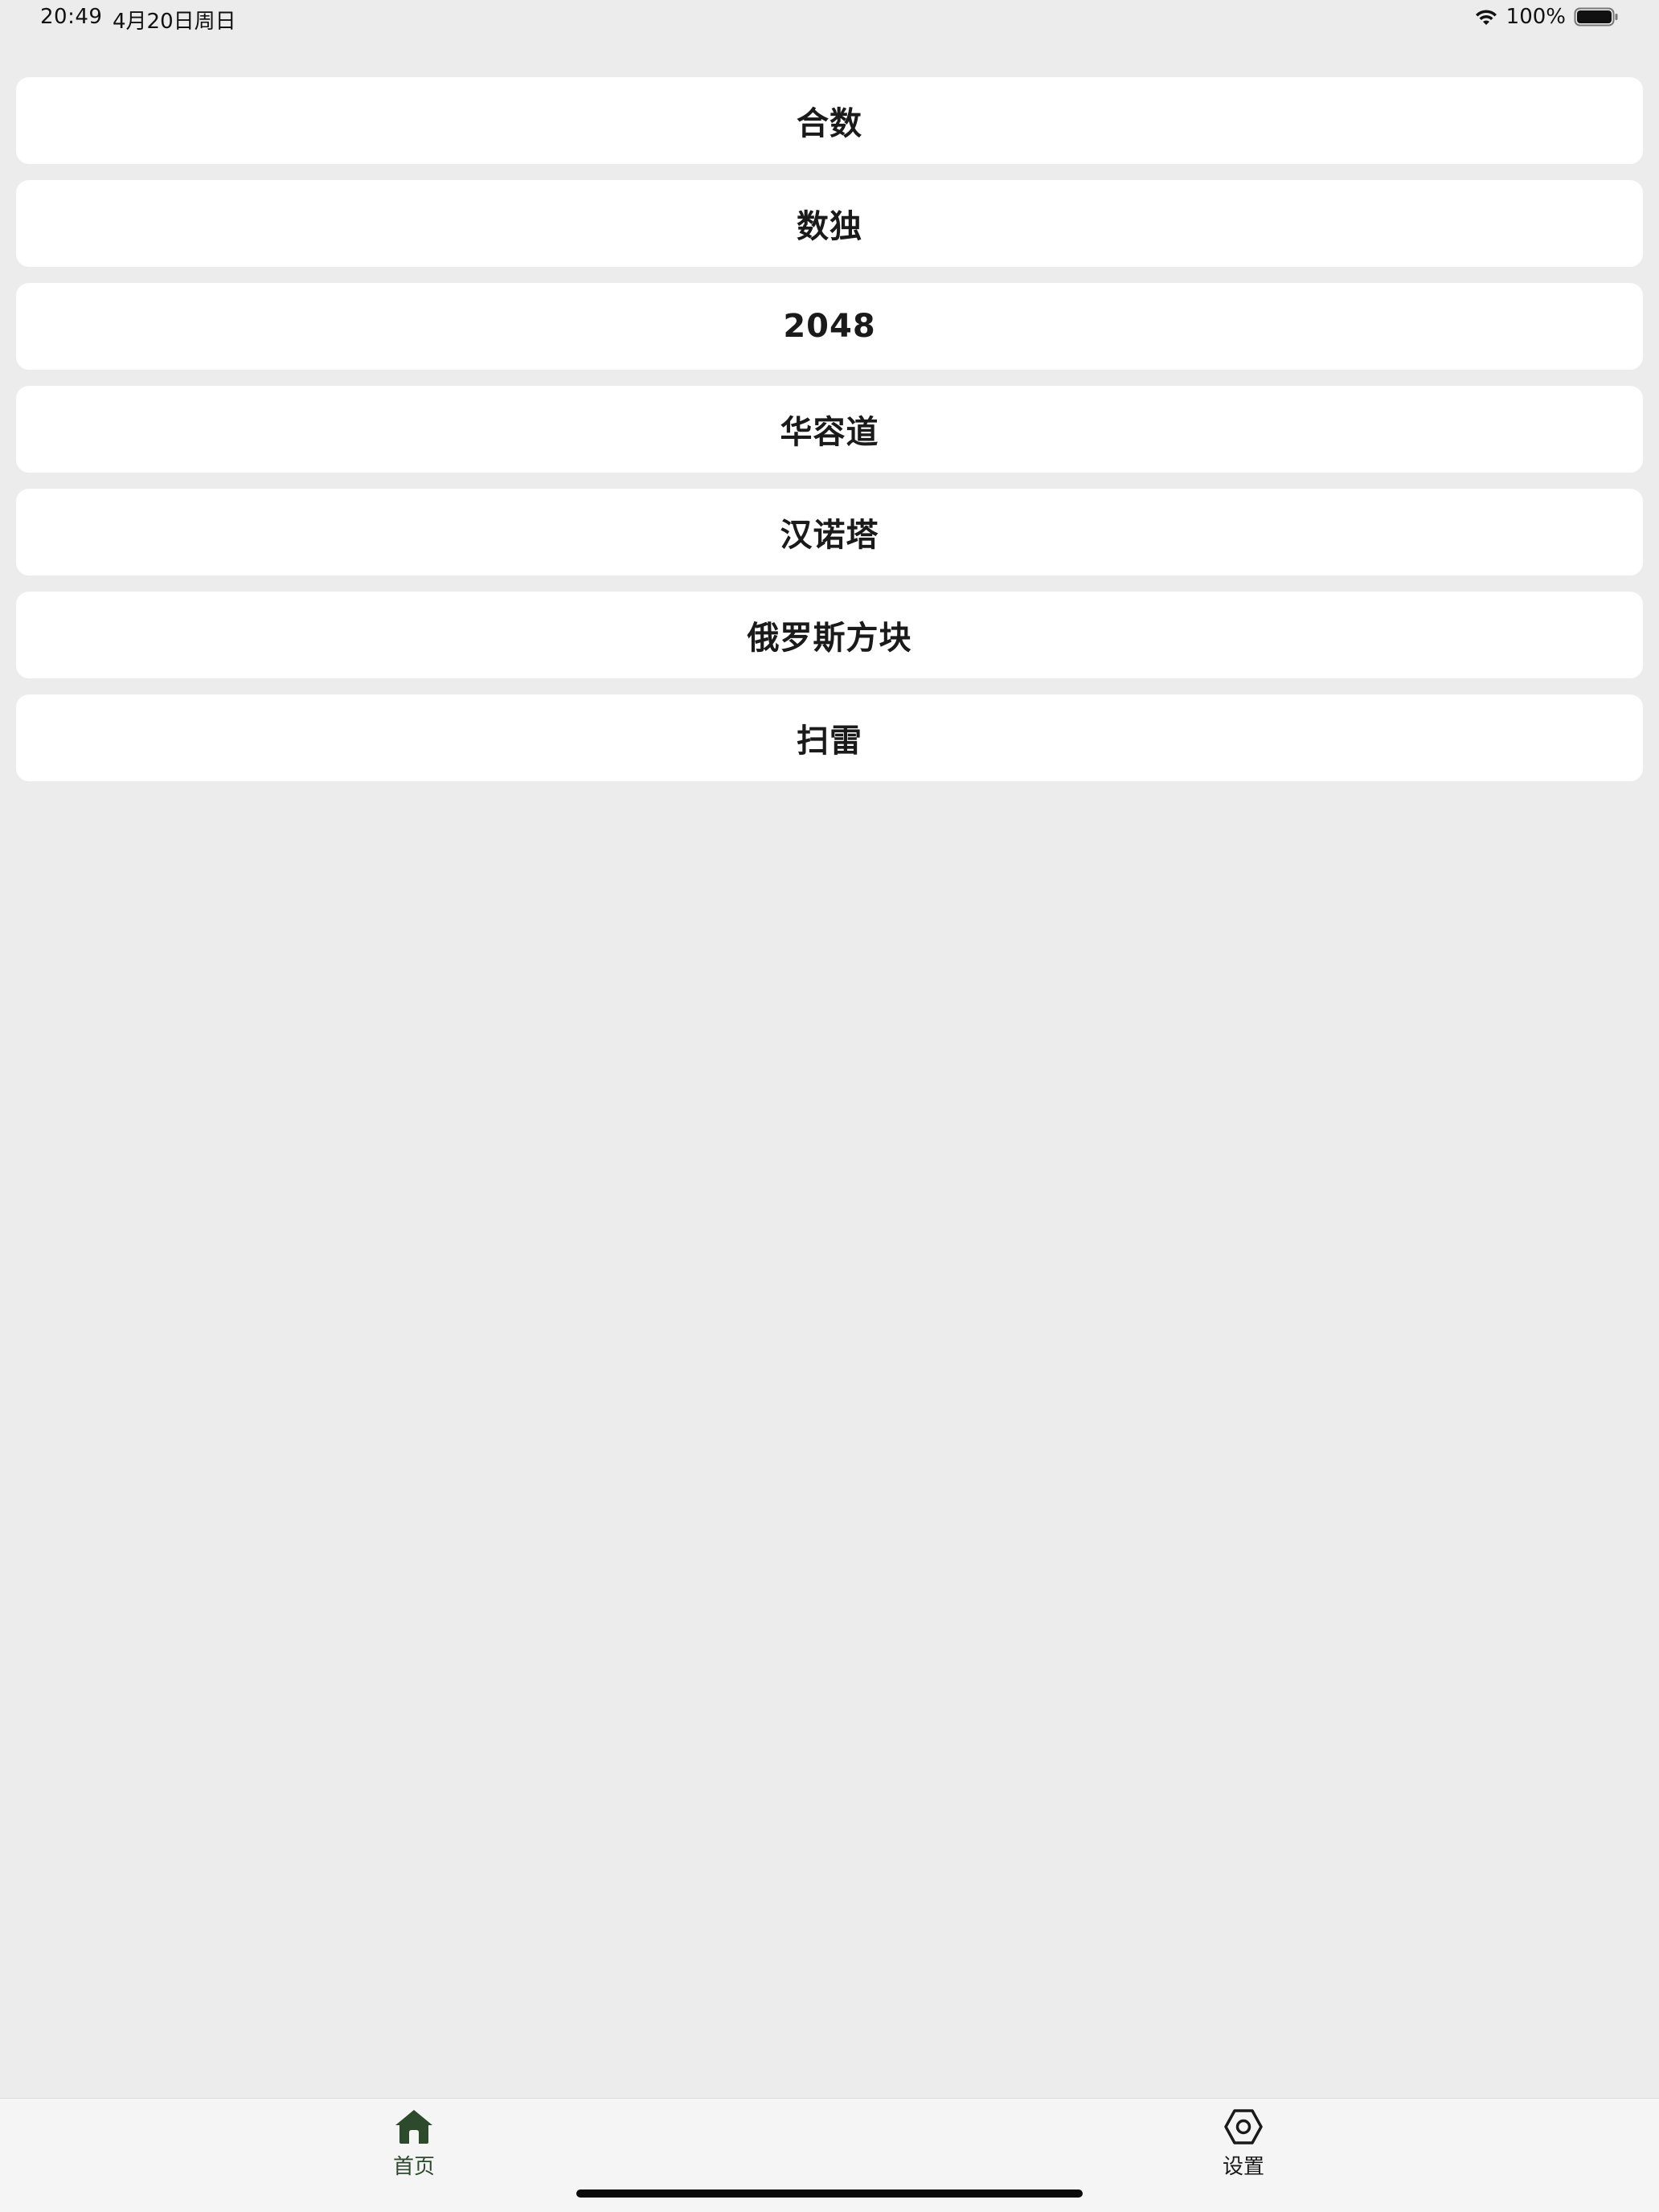 The height and width of the screenshot is (2212, 1659). What do you see at coordinates (414, 2148) in the screenshot?
I see `tab-home: 首页` at bounding box center [414, 2148].